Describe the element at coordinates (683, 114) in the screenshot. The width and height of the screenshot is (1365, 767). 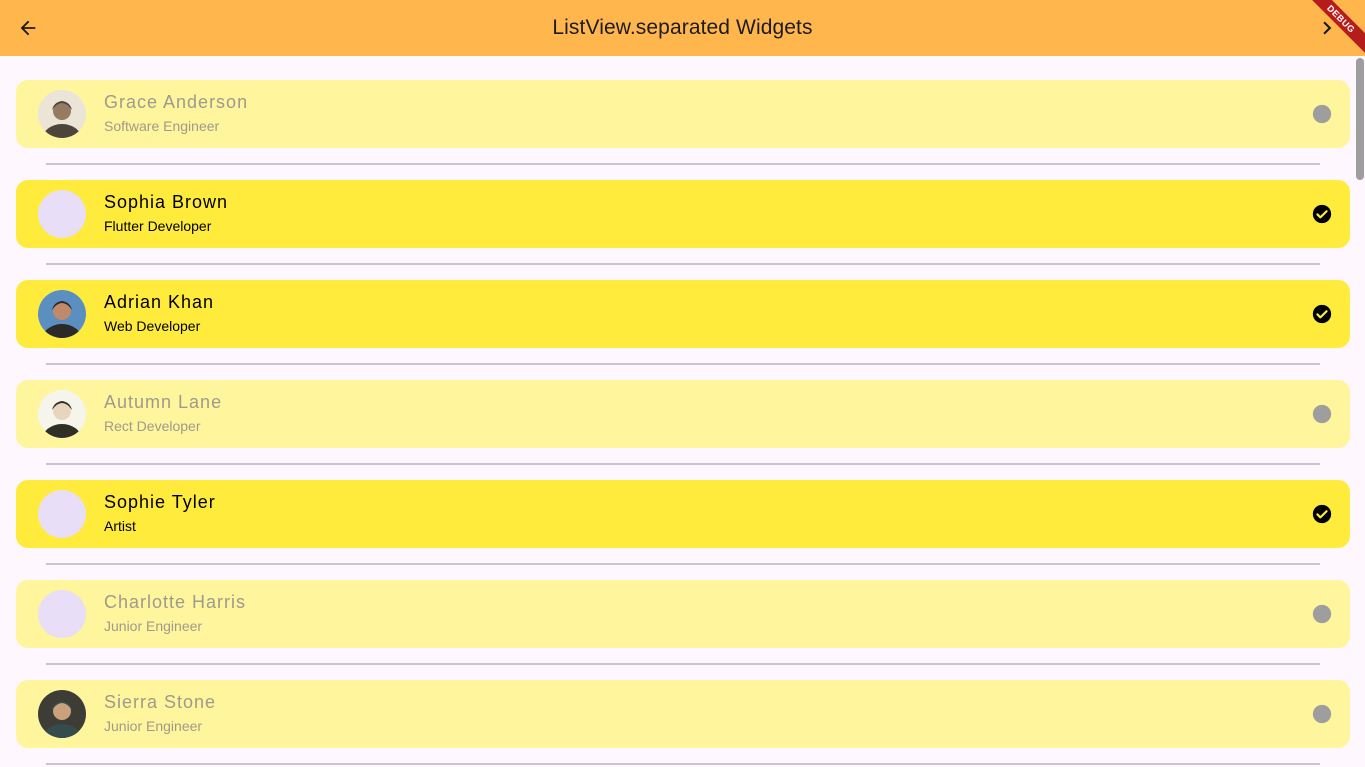
I see `list-item: Grace Anderson Software Engineer` at that location.